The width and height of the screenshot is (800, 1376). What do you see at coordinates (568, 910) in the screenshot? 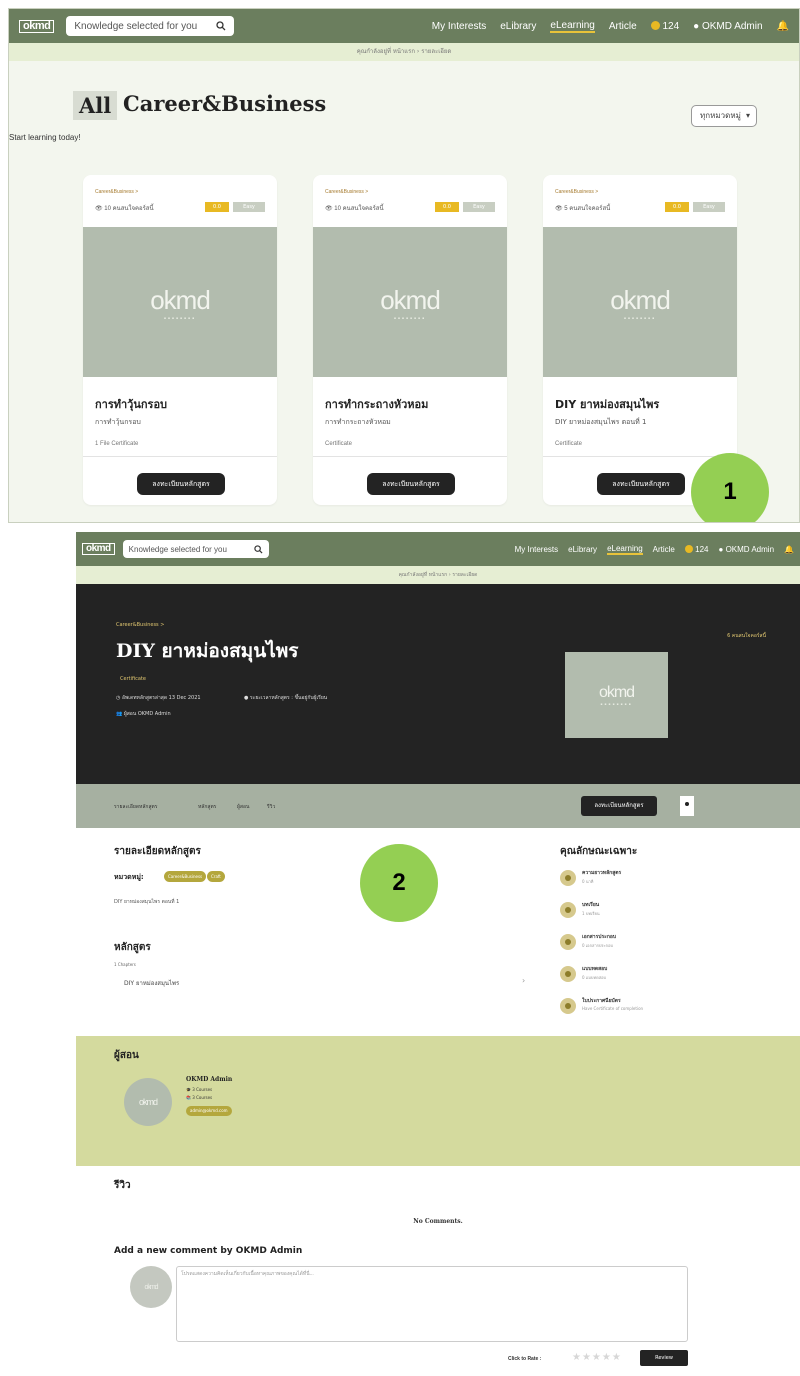
I see `book-icon` at bounding box center [568, 910].